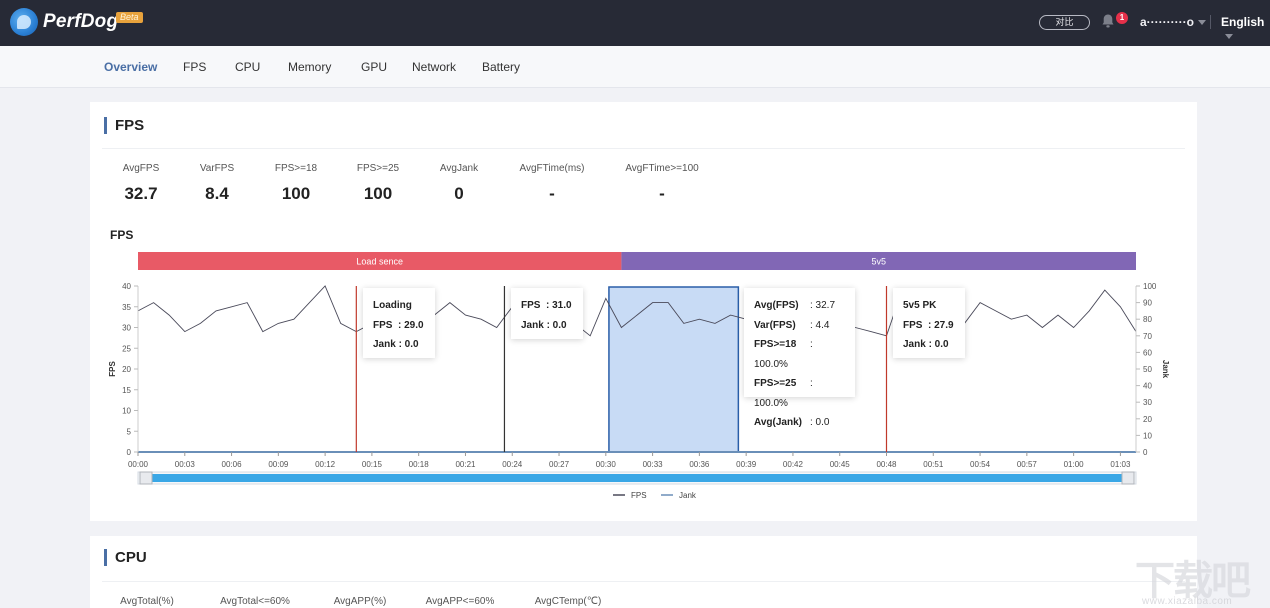  I want to click on tooltip-row: Var(FPS) : 4.4, so click(799, 326).